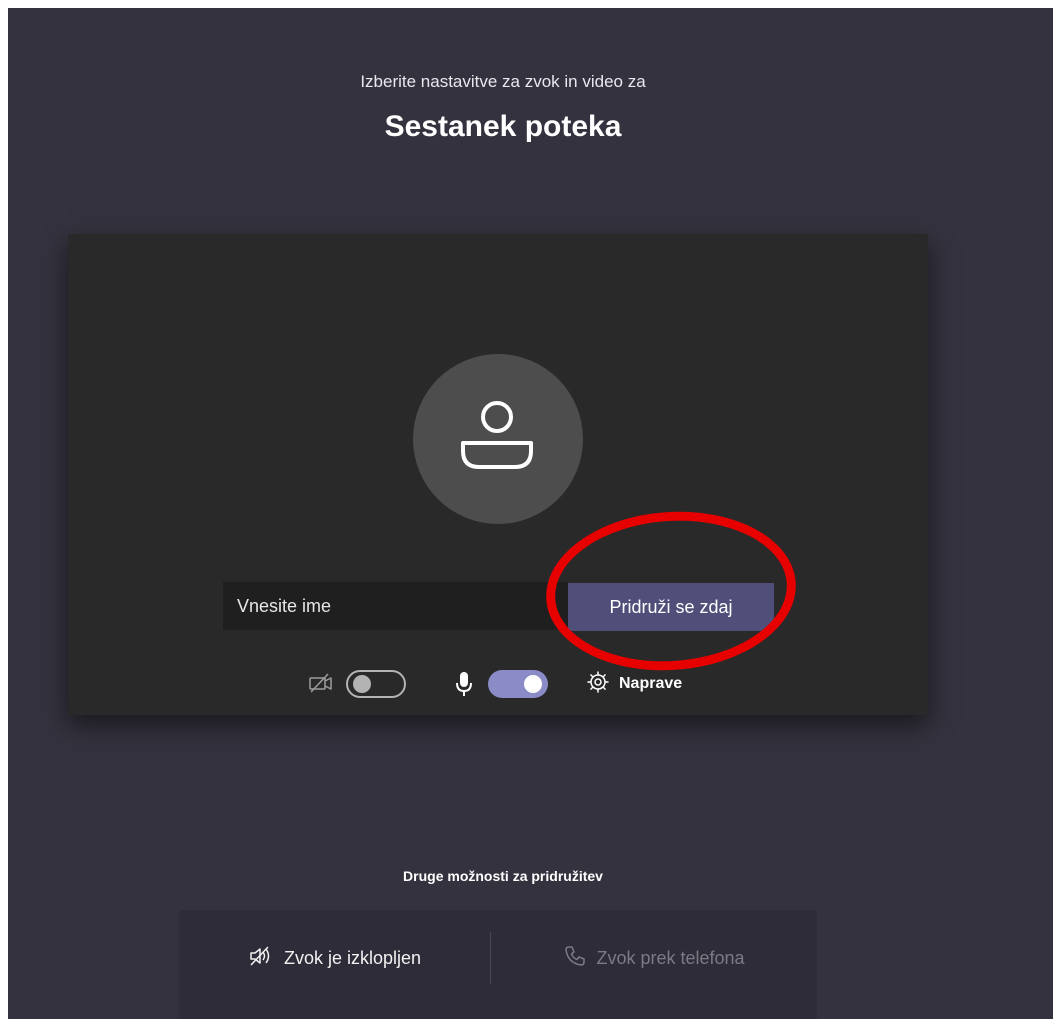 The height and width of the screenshot is (1019, 1053). I want to click on other-join-options-heading: Druge možnosti za pridružitev, so click(503, 876).